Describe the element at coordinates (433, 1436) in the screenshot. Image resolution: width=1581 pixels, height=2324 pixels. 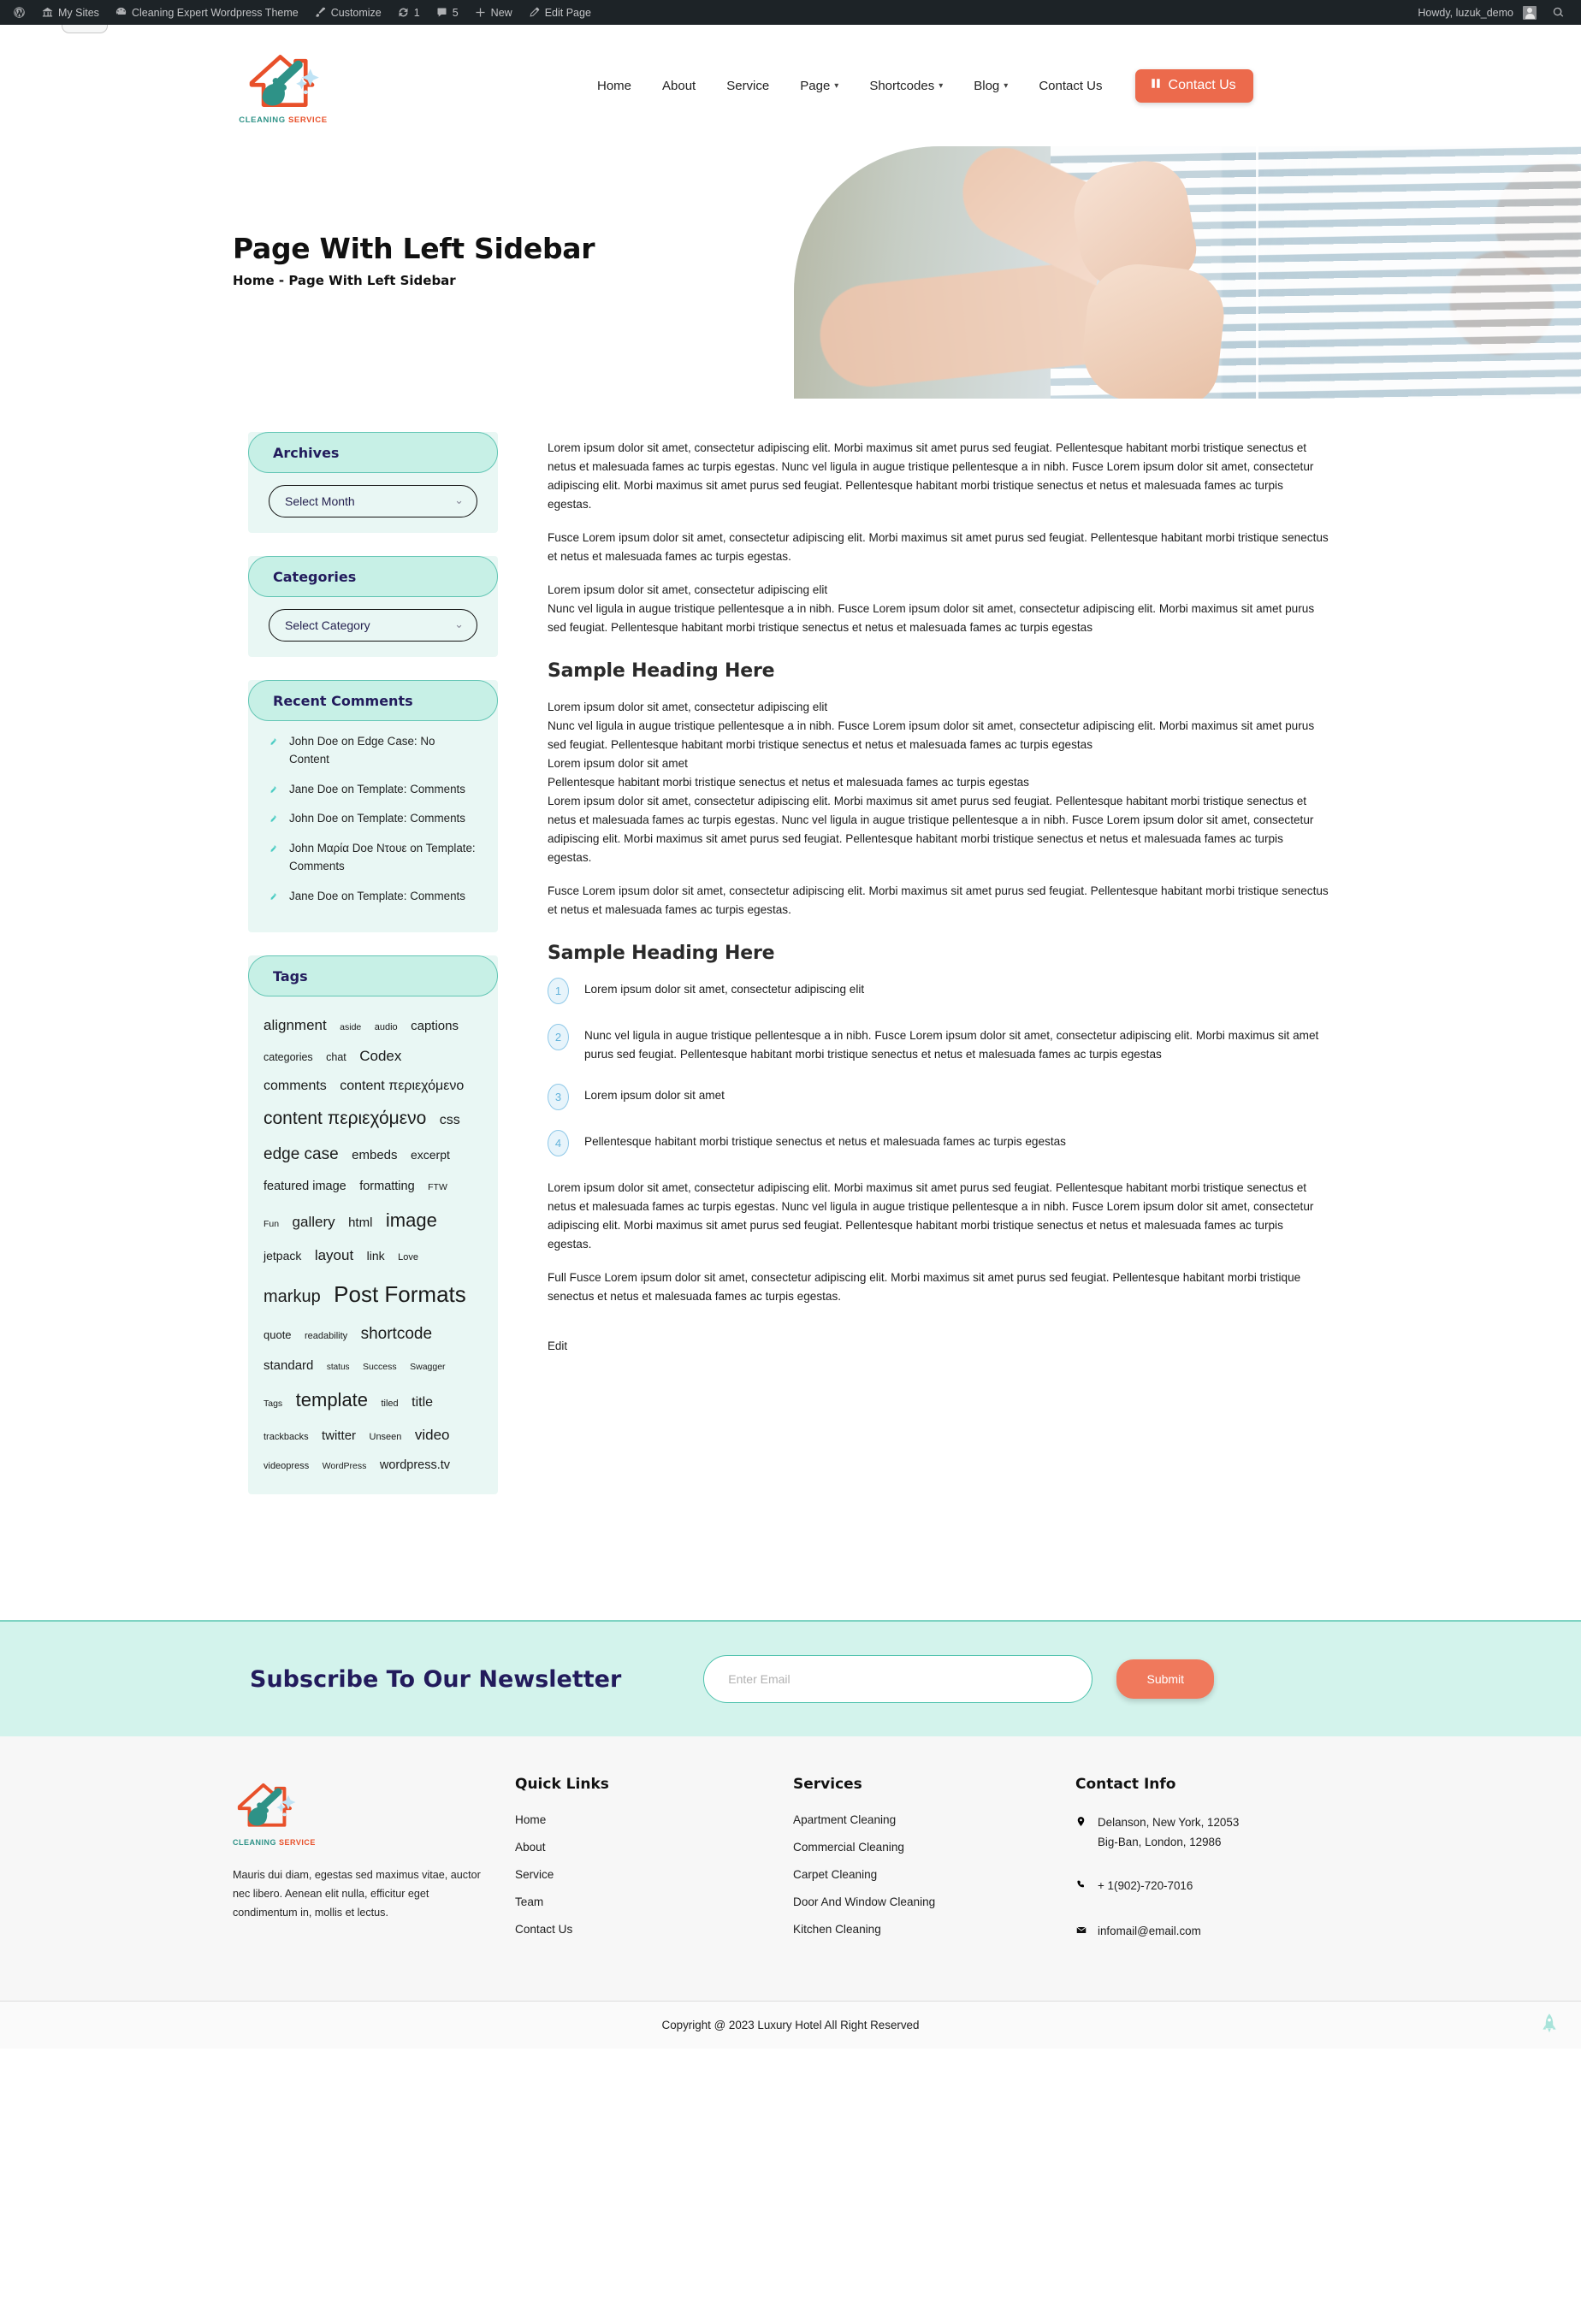
I see `tag-link: video` at that location.